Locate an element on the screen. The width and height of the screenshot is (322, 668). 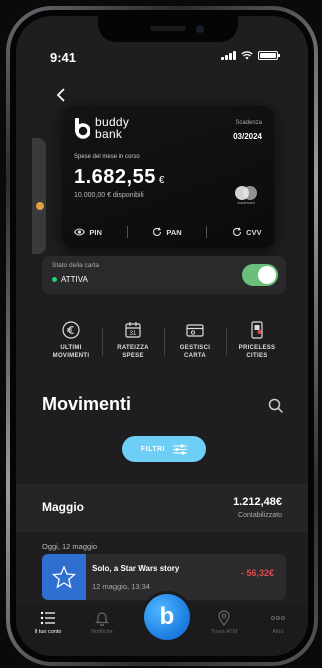
status-time: 9:41 is located at coordinates (63, 57).